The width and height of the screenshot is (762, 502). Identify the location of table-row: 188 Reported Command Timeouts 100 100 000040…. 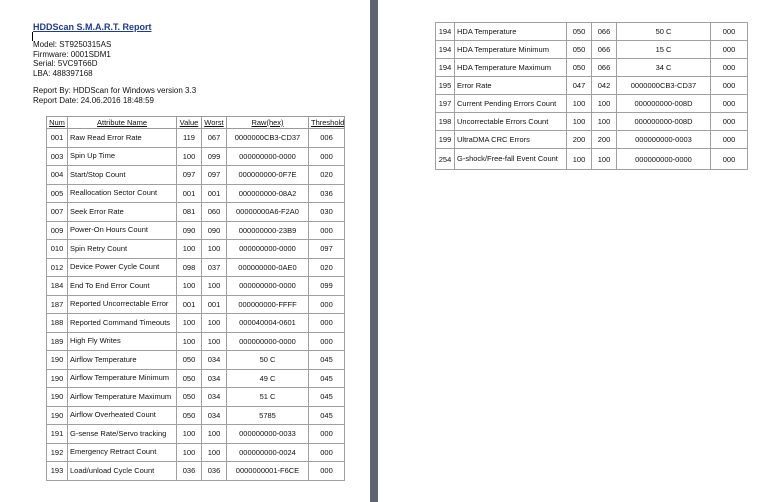
(195, 323).